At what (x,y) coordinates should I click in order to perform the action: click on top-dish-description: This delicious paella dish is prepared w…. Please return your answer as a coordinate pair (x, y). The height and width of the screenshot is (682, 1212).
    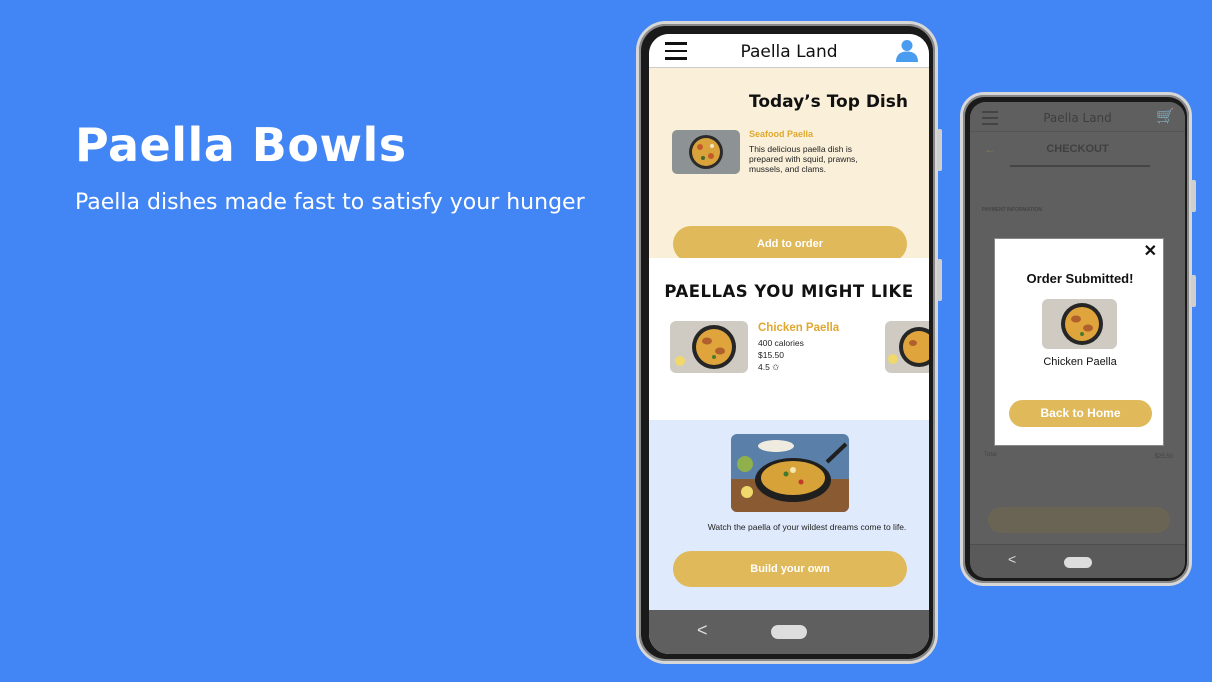
    Looking at the image, I should click on (803, 159).